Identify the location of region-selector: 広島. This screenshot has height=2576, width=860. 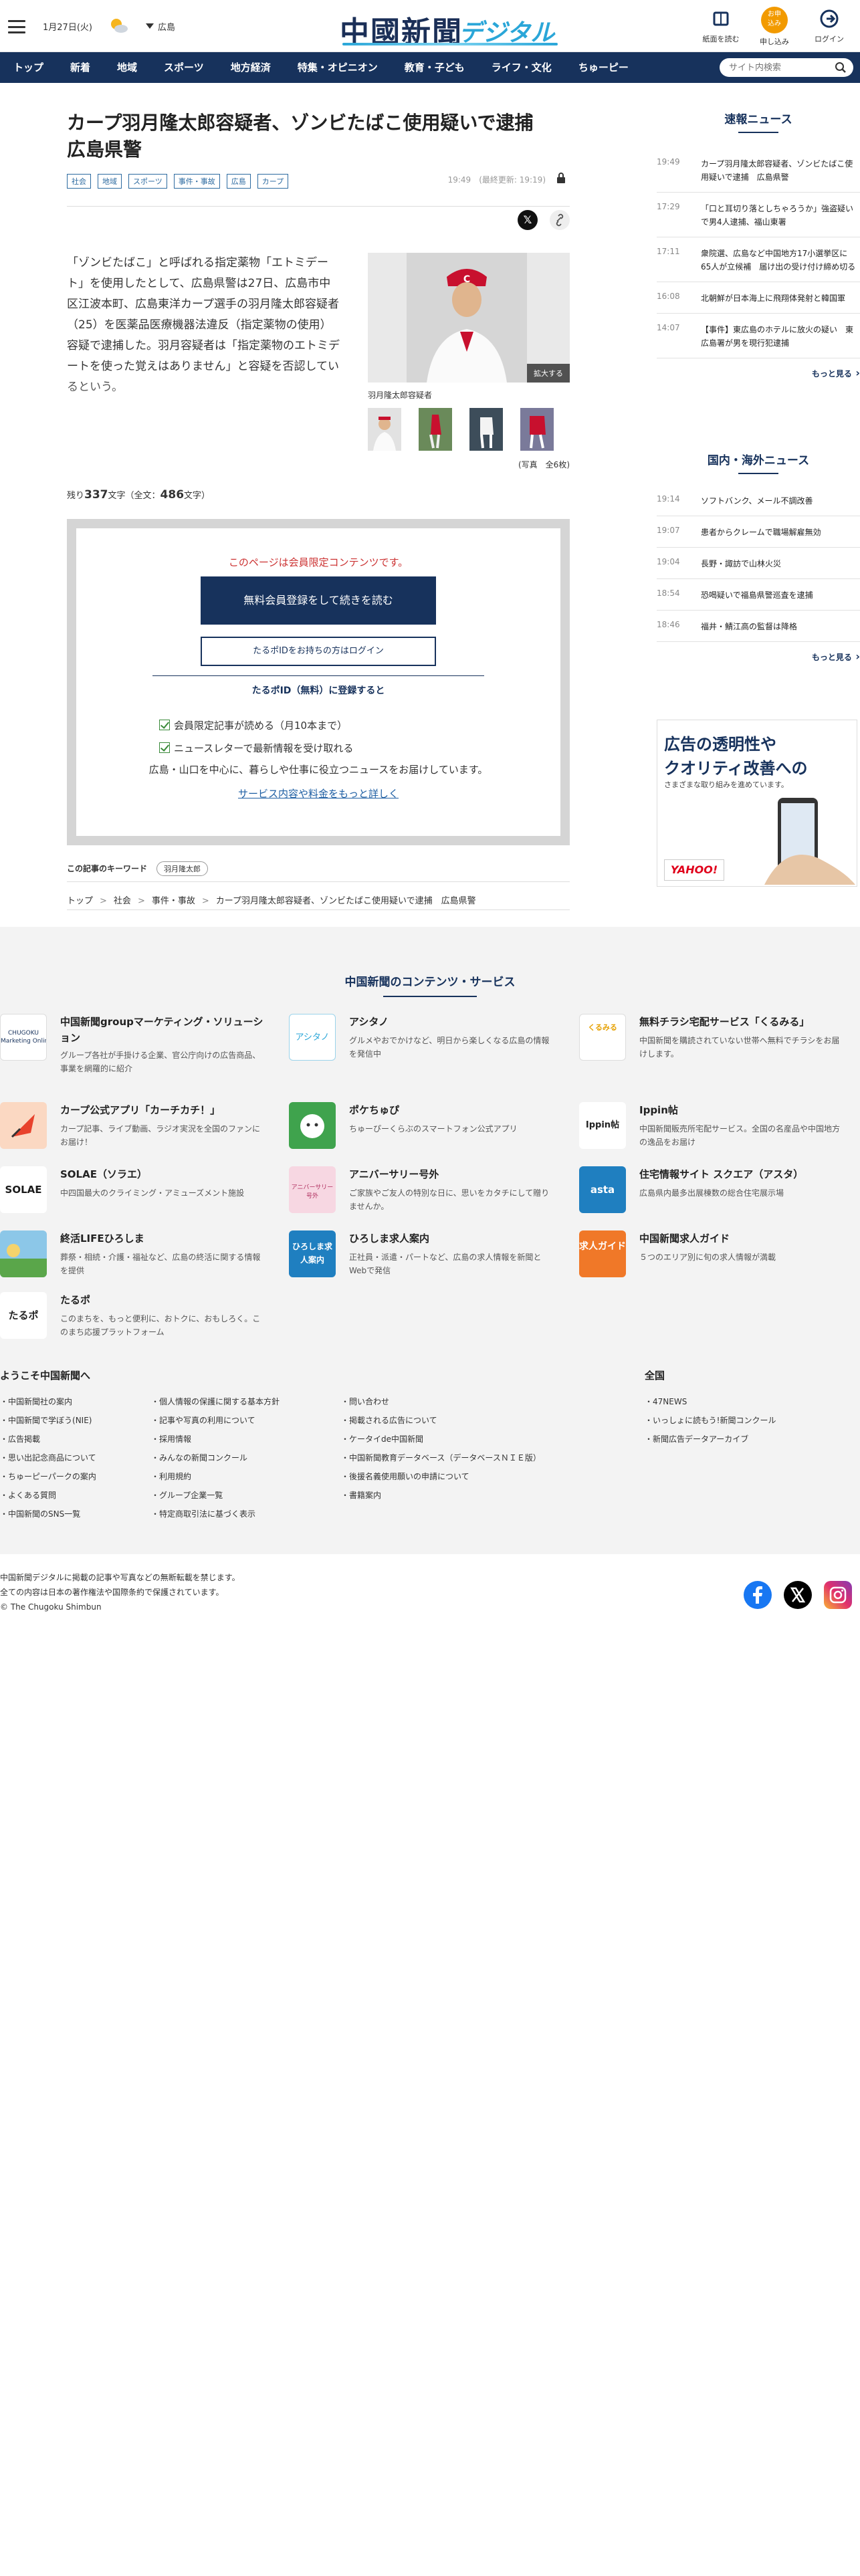
(160, 27).